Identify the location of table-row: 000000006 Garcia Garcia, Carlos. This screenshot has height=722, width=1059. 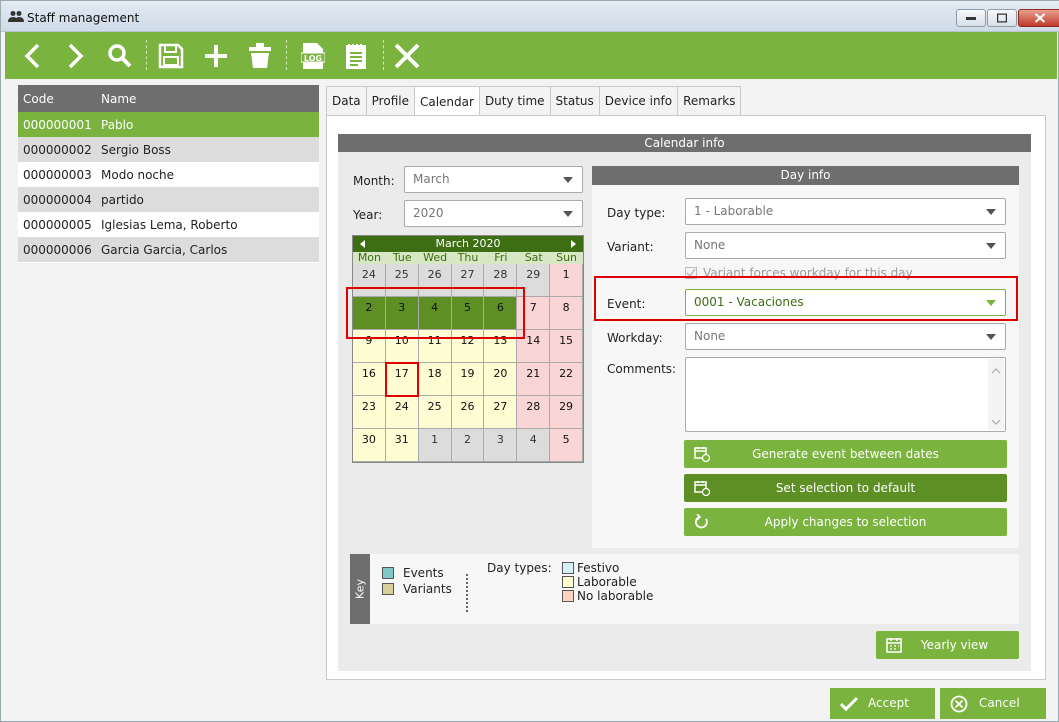
(168, 249).